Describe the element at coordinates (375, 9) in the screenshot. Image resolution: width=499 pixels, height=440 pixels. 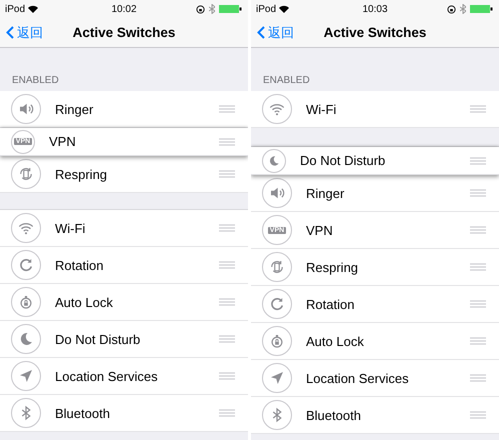
I see `status-time: 10:03` at that location.